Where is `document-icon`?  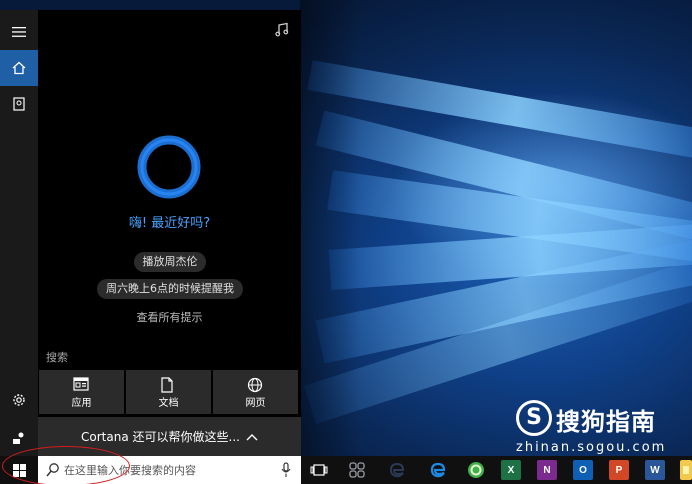
document-icon is located at coordinates (167, 385).